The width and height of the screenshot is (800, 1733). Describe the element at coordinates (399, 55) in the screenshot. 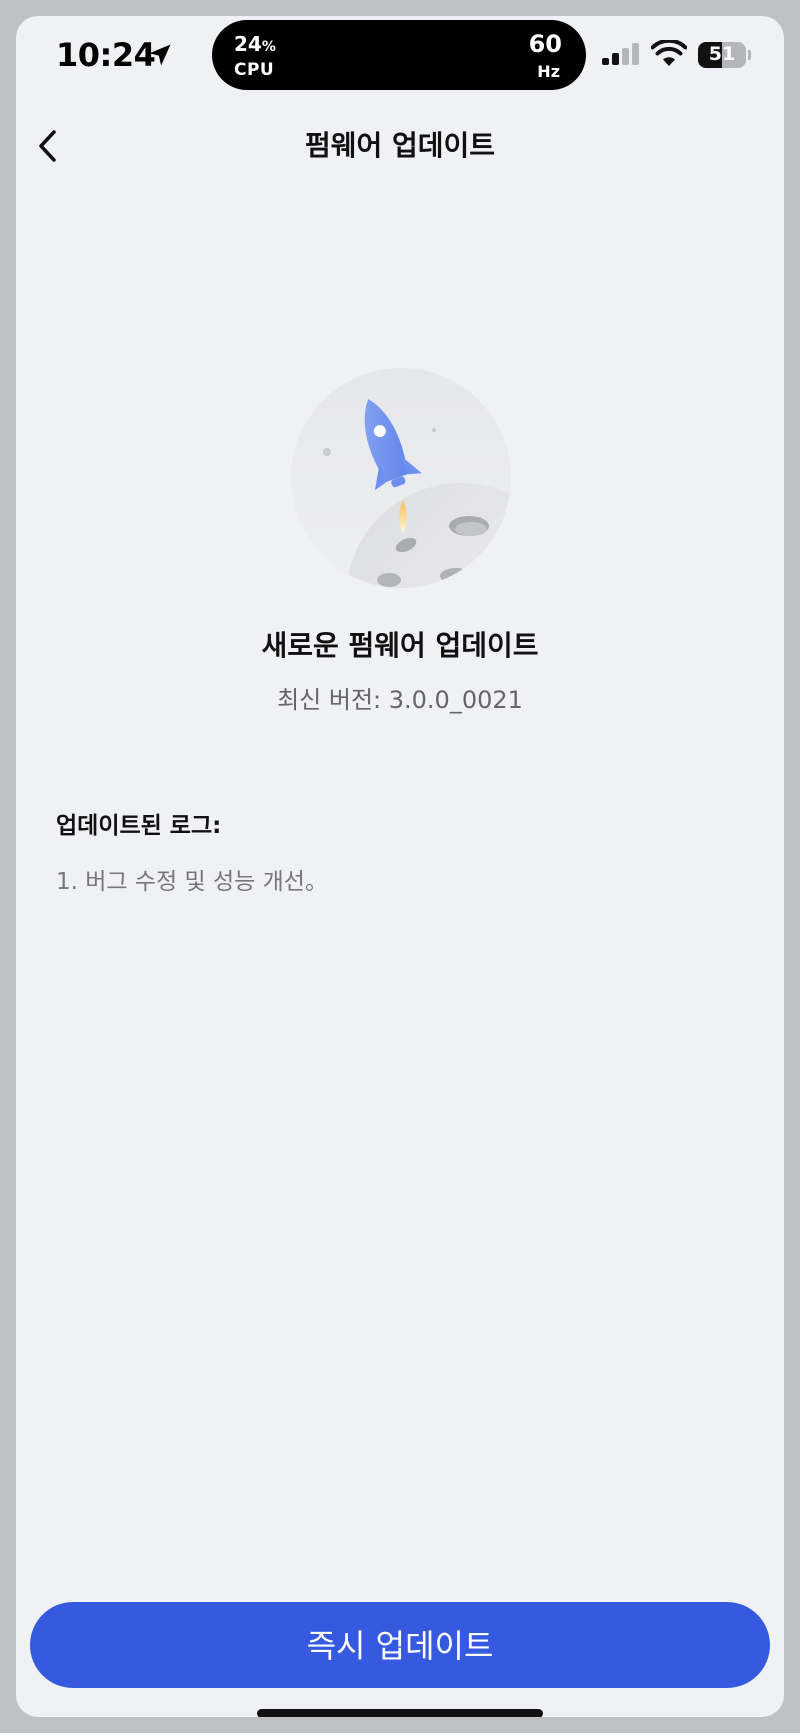

I see `dynamic-island: 24% CPU 60 Hz` at that location.